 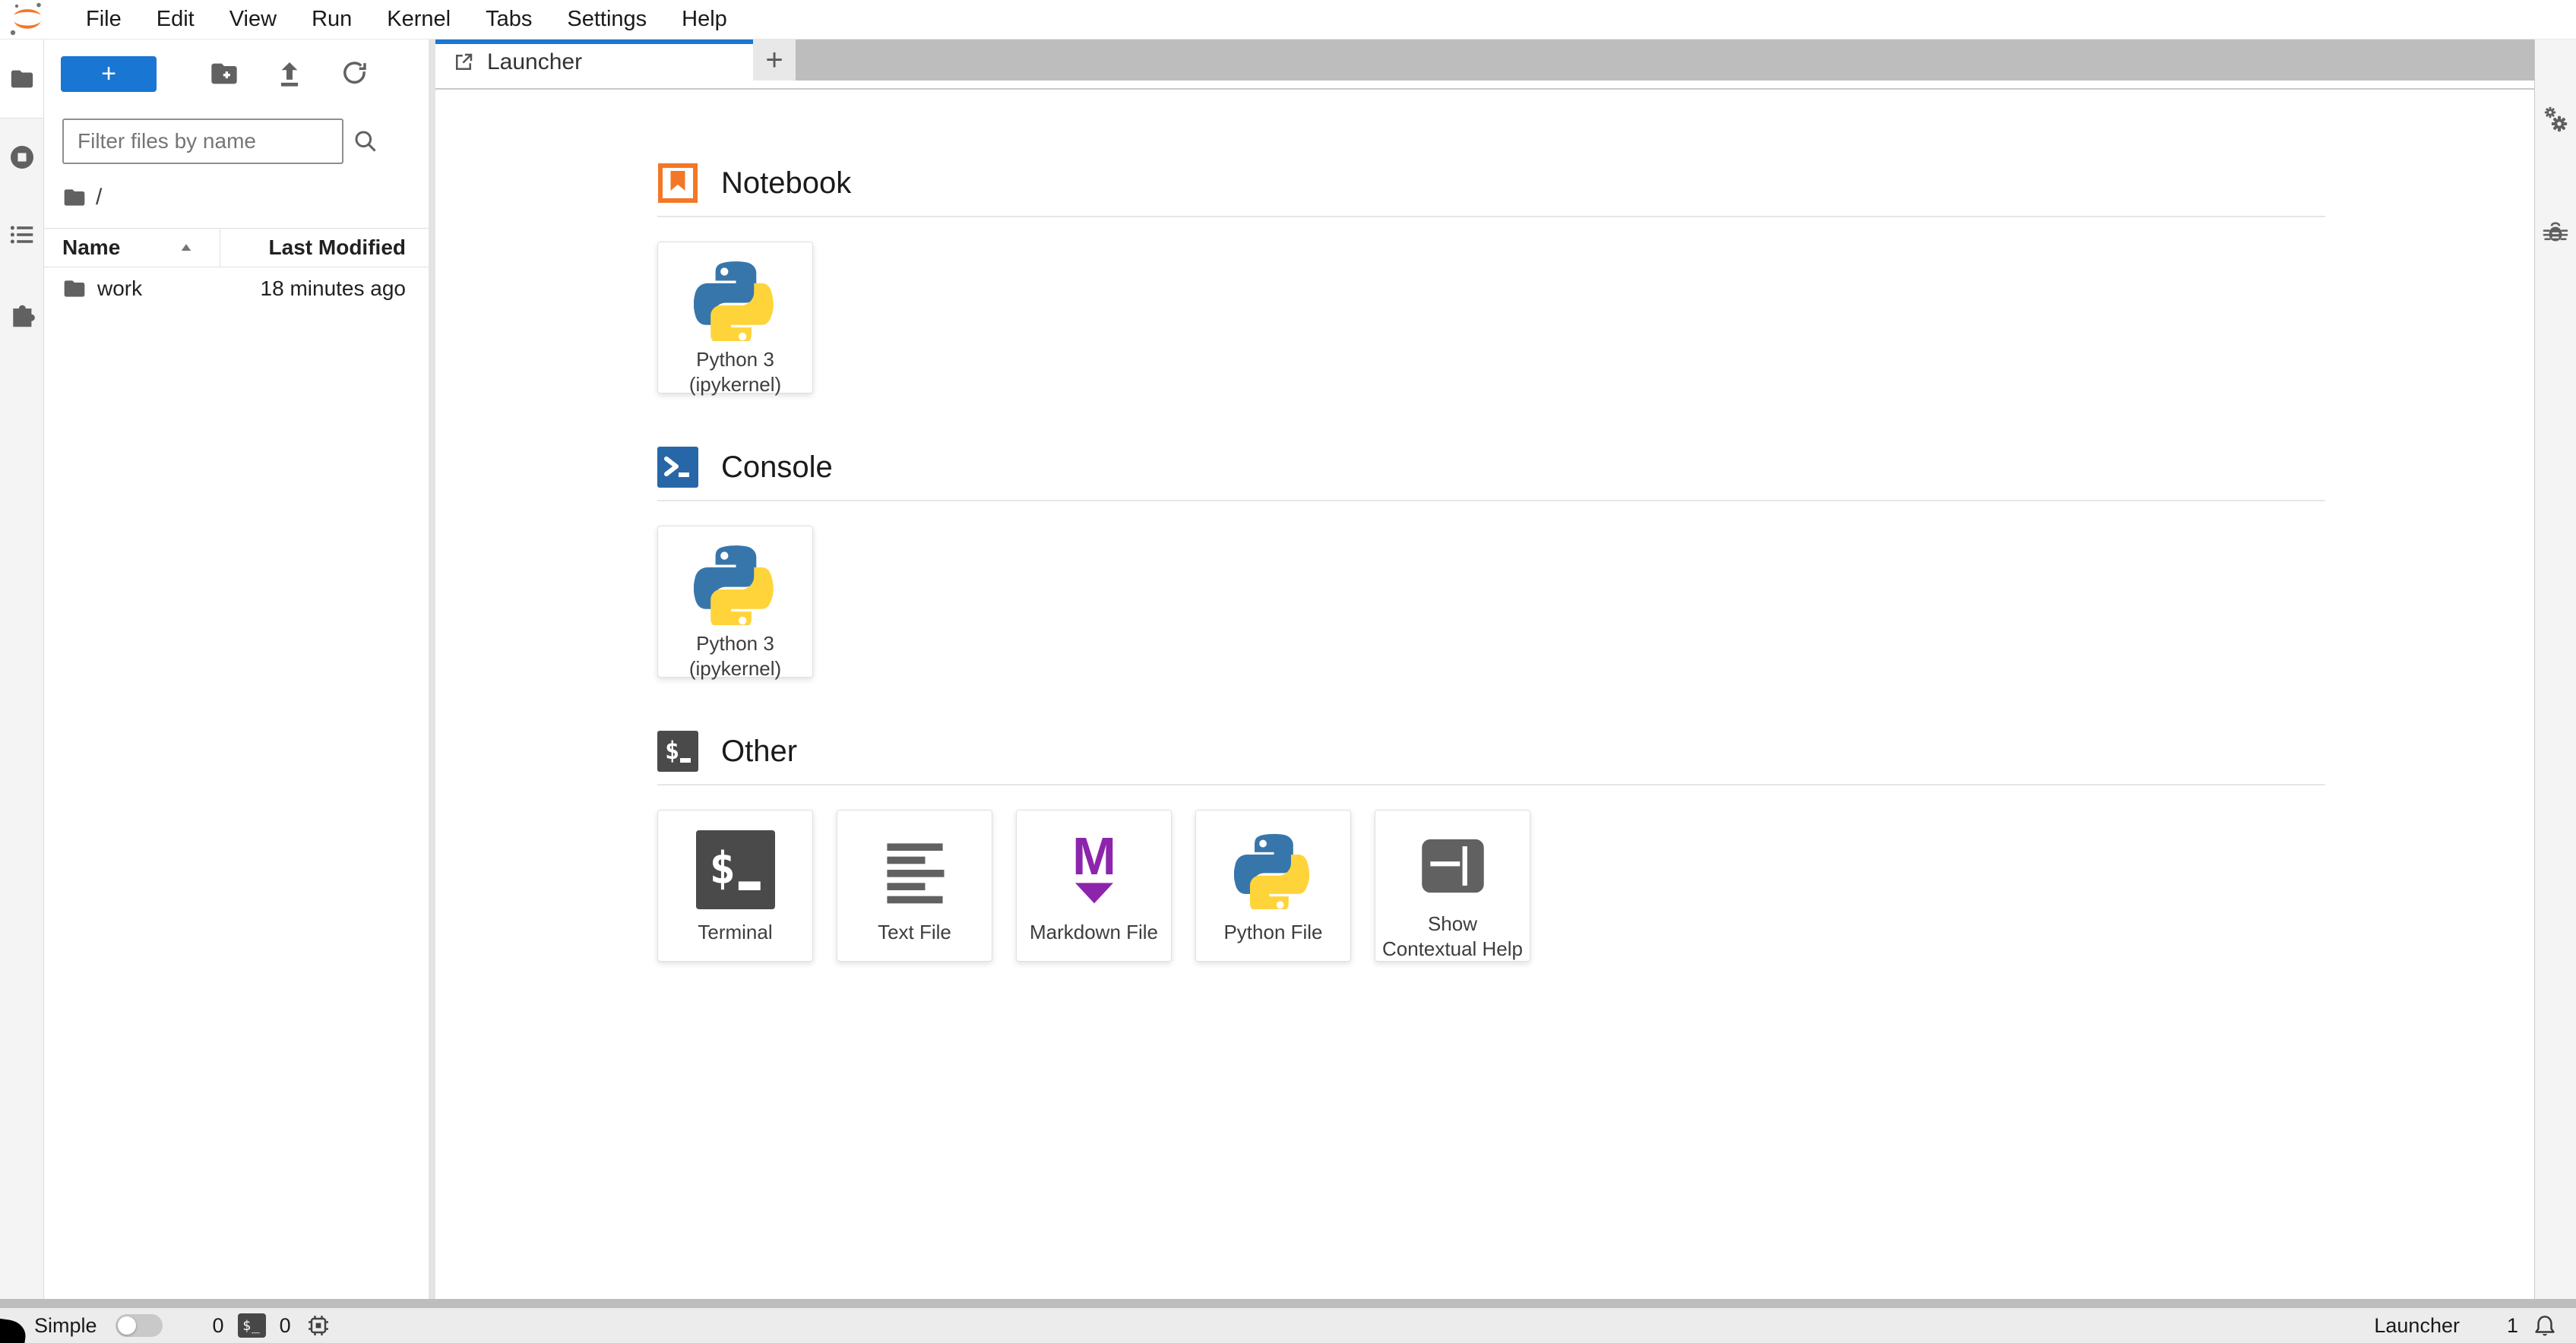 I want to click on tab-launcher: Launcher, so click(x=594, y=60).